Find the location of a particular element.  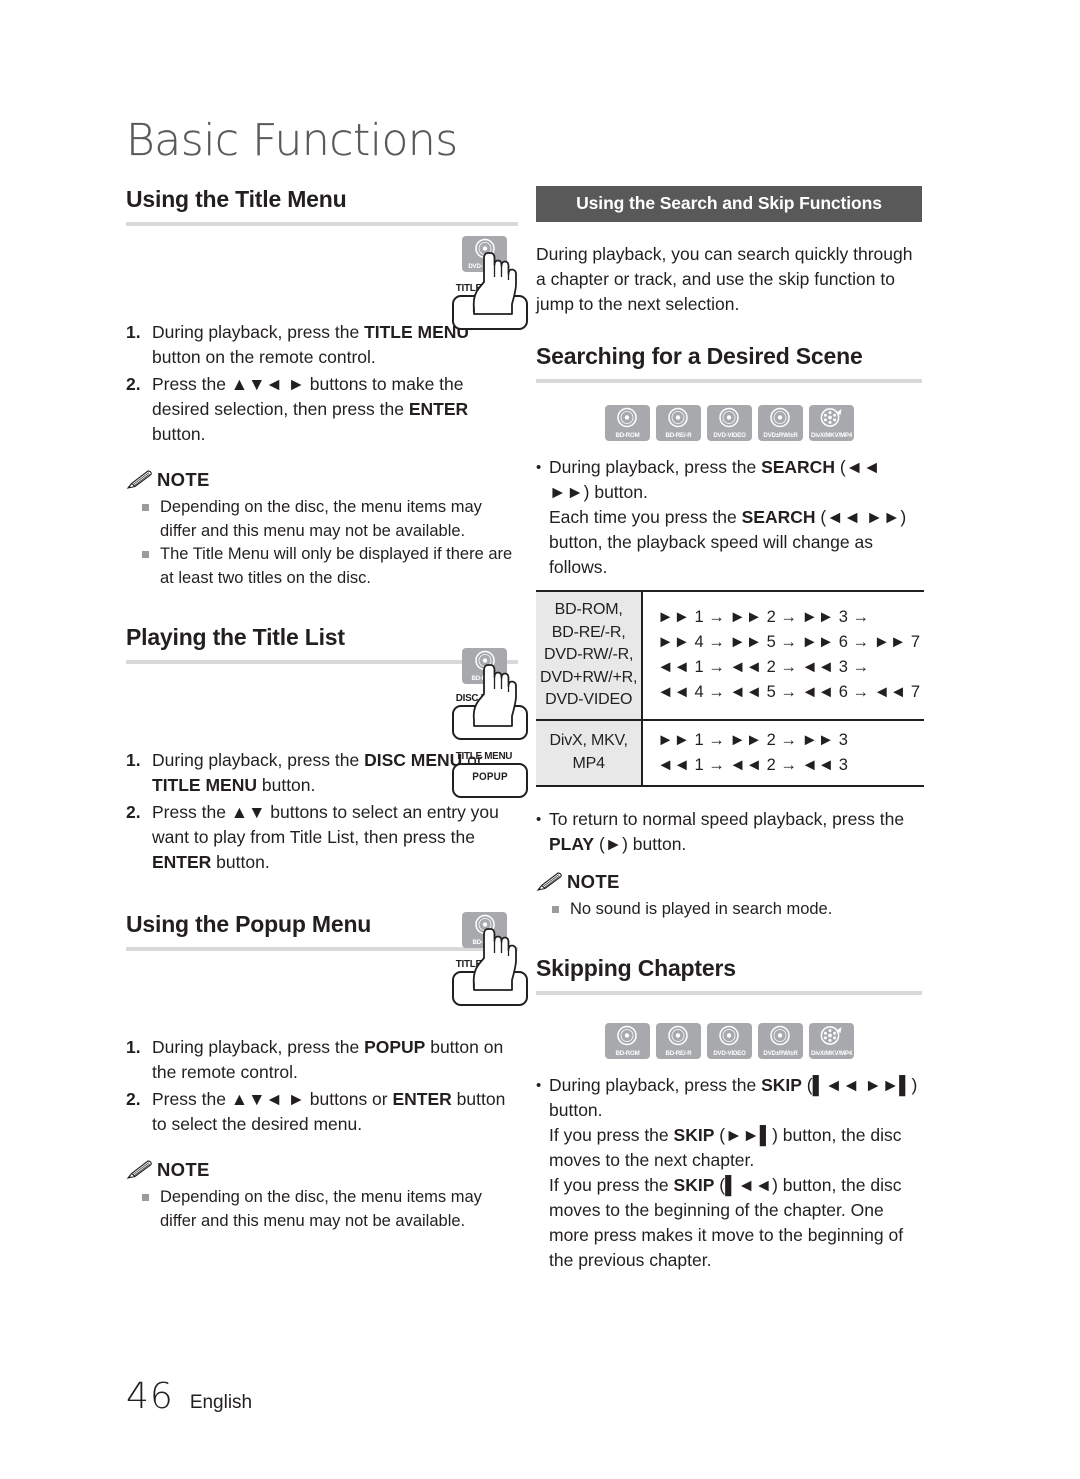

section-heading-searching: Searching for a Desired Scene is located at coordinates (699, 356).